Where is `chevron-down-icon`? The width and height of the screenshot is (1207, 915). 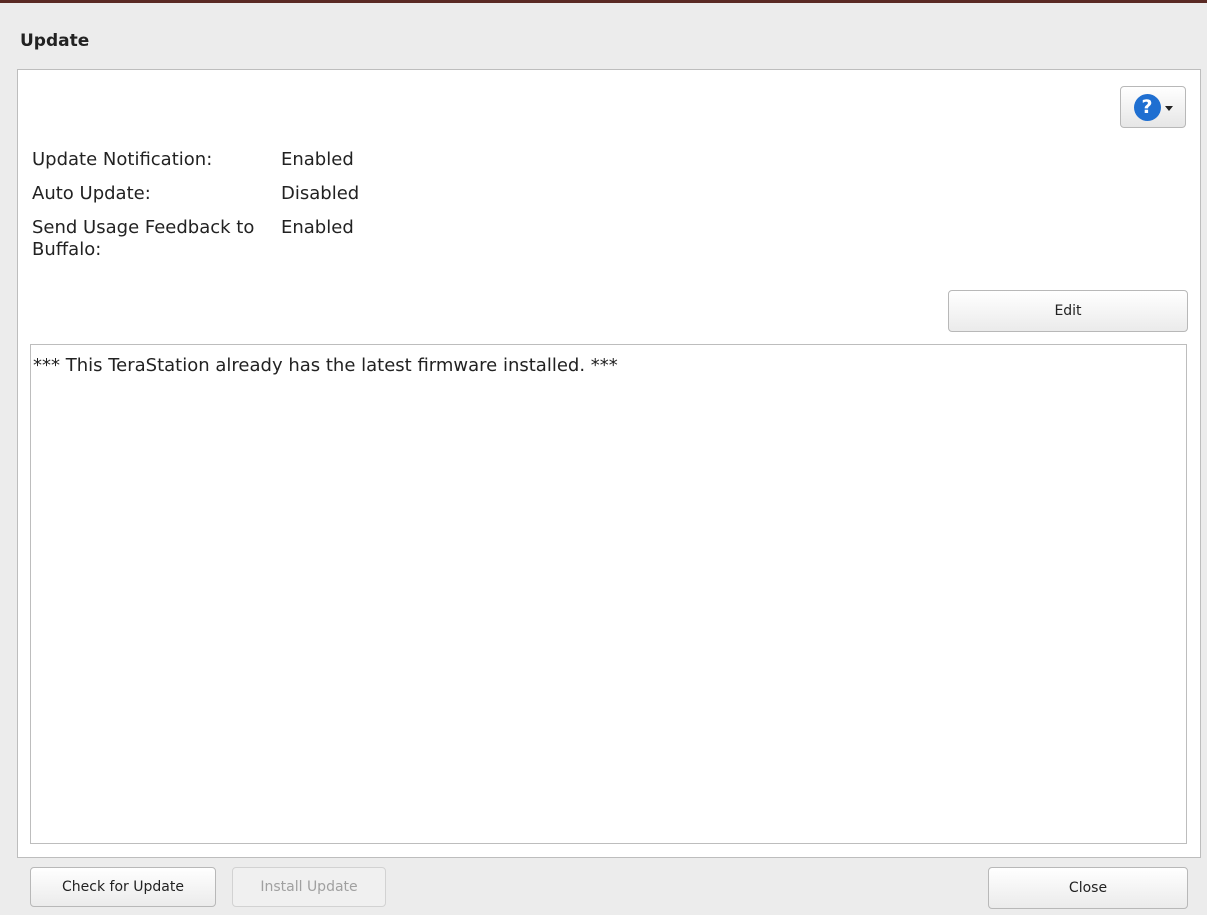 chevron-down-icon is located at coordinates (1168, 108).